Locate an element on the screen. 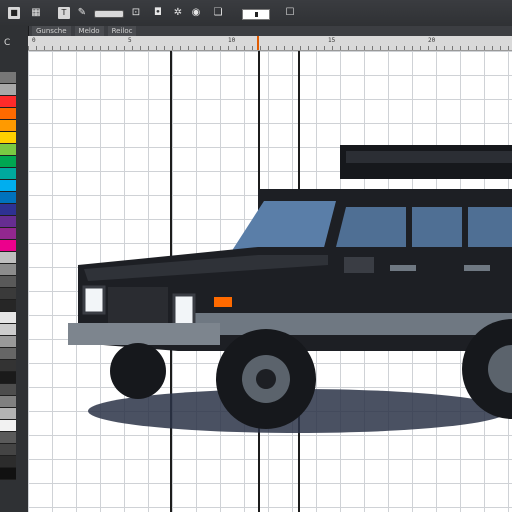 The width and height of the screenshot is (512, 512). door-handle is located at coordinates (403, 268).